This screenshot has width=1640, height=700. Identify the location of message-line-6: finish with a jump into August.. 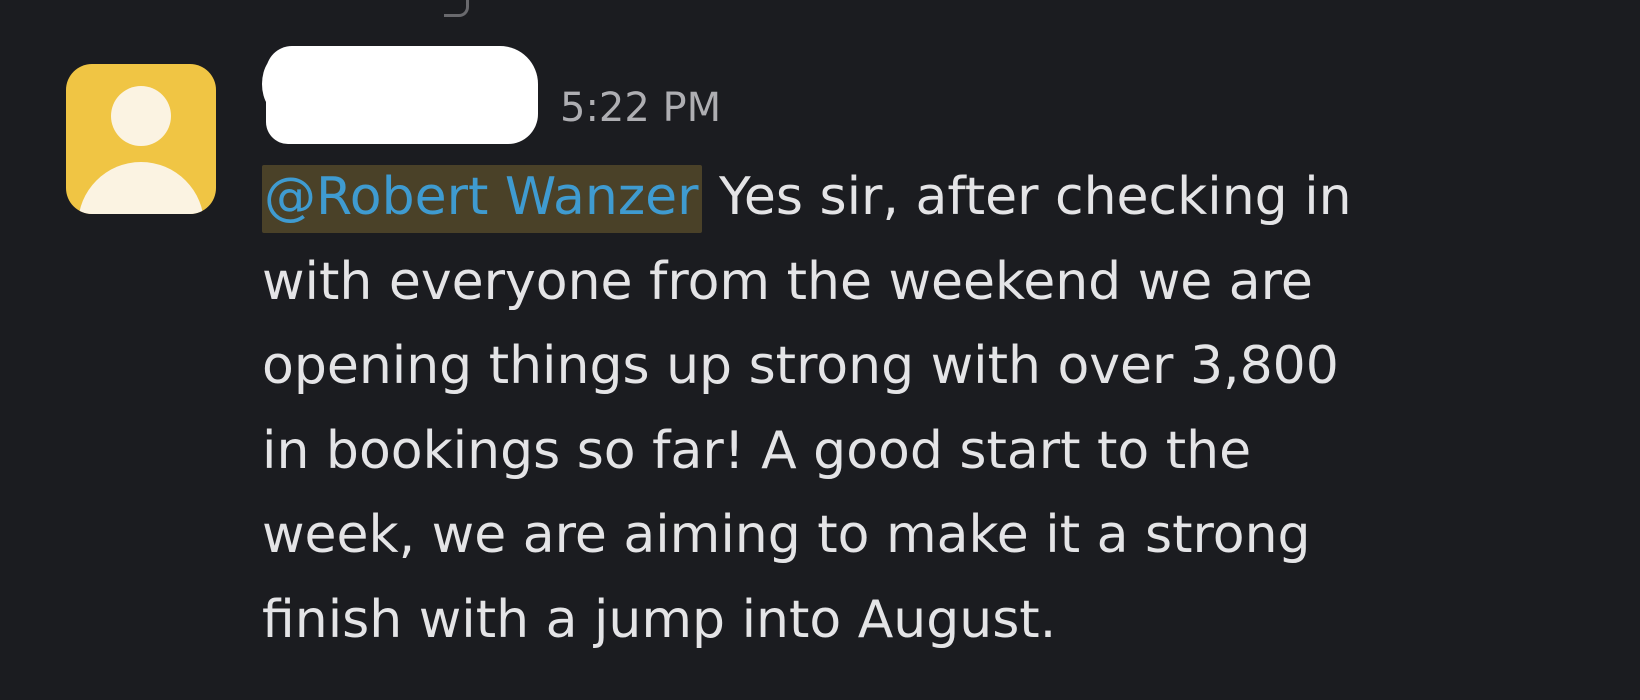
(659, 619).